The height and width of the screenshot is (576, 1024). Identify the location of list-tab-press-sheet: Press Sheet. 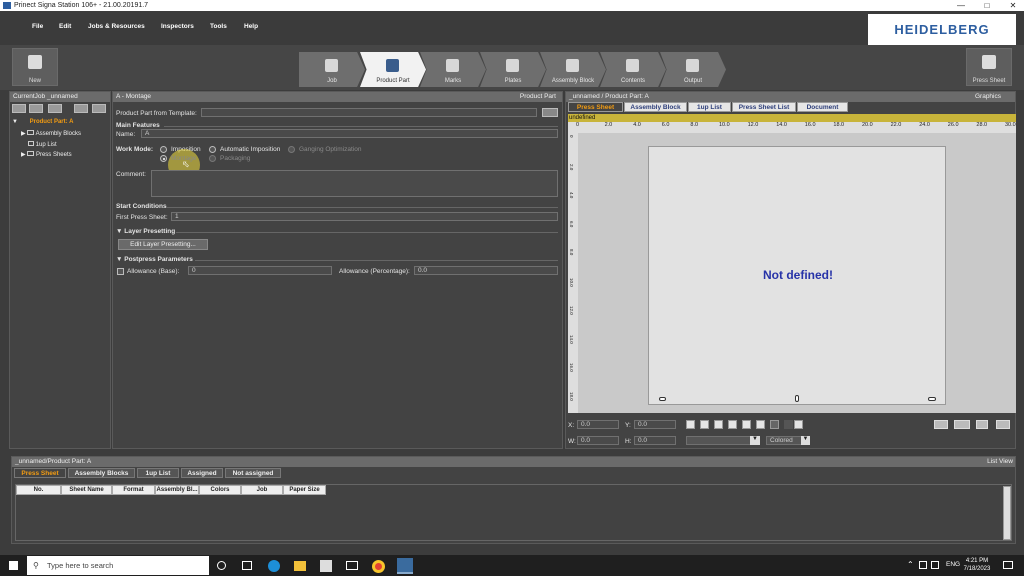
(40, 473).